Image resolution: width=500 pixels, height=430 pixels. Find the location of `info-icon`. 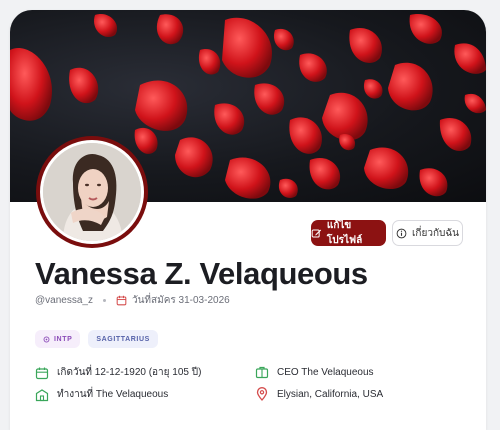

info-icon is located at coordinates (401, 233).